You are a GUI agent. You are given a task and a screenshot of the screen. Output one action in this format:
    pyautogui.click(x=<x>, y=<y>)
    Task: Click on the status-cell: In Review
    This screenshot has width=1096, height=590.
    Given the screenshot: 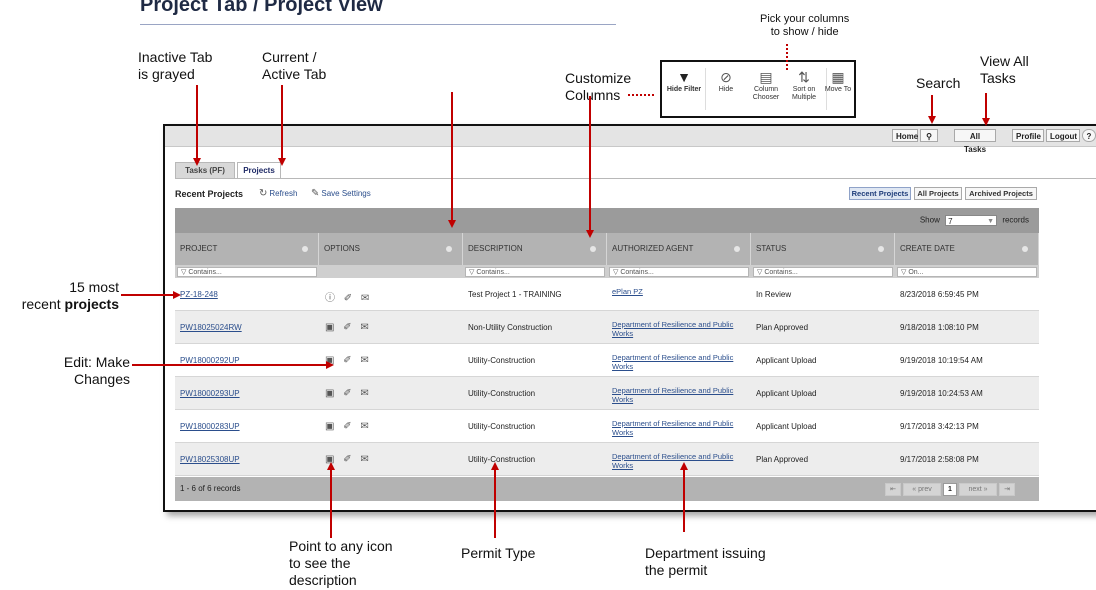 What is the action you would take?
    pyautogui.click(x=774, y=294)
    